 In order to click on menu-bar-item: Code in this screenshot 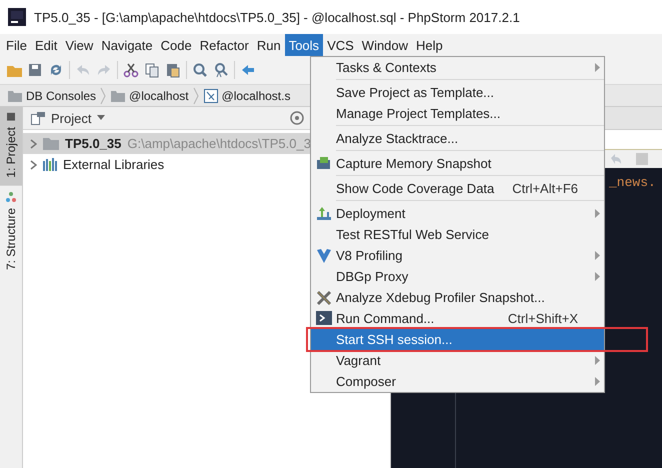, I will do `click(176, 45)`.